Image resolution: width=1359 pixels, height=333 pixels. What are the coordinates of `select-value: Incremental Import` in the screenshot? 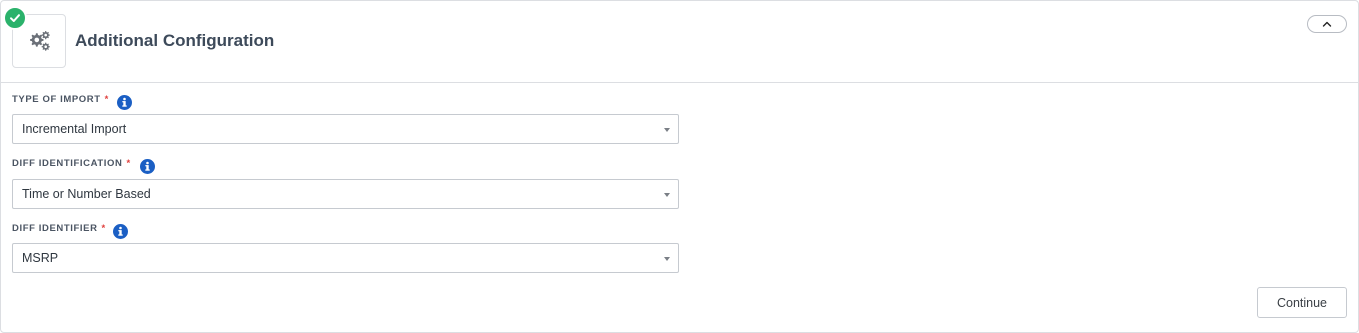 It's located at (74, 129).